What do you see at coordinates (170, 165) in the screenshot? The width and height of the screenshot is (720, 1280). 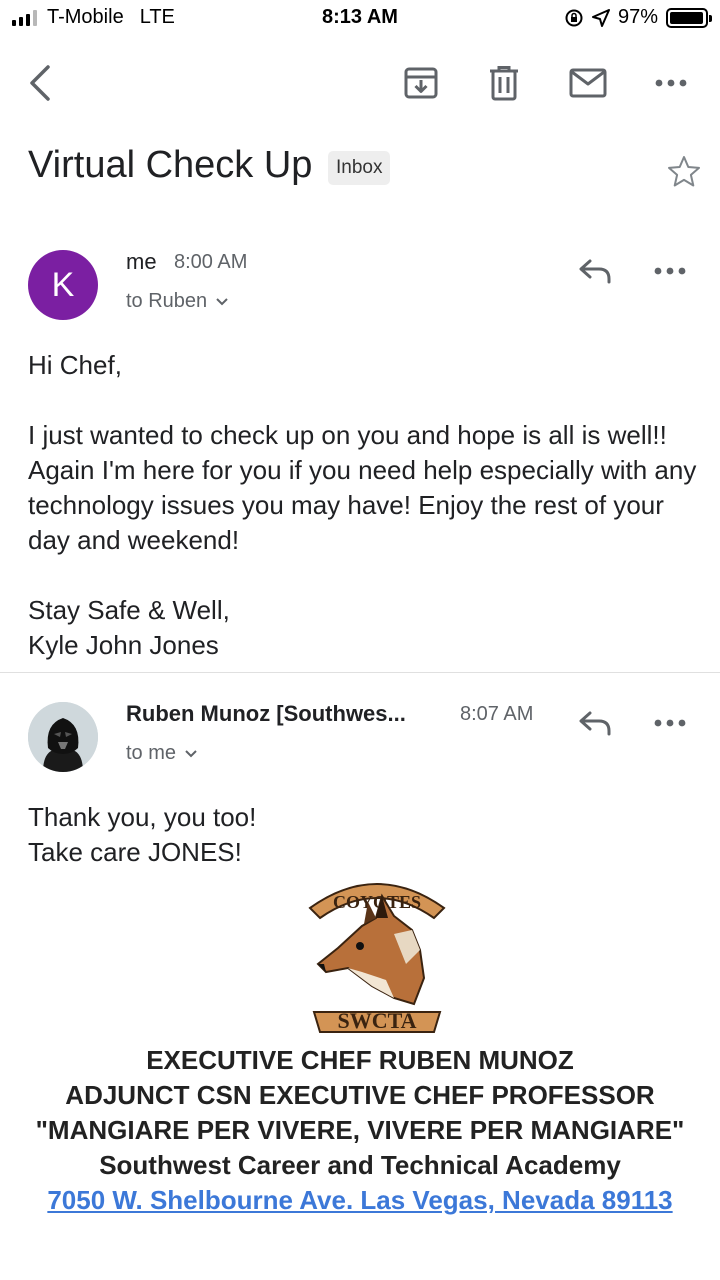 I see `subject-title: Virtual Check Up` at bounding box center [170, 165].